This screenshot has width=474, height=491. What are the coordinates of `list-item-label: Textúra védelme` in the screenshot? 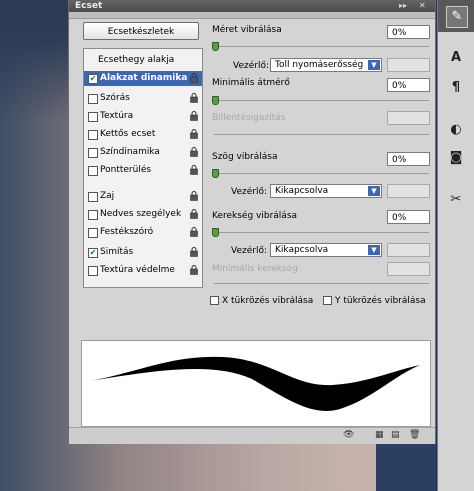 It's located at (137, 270).